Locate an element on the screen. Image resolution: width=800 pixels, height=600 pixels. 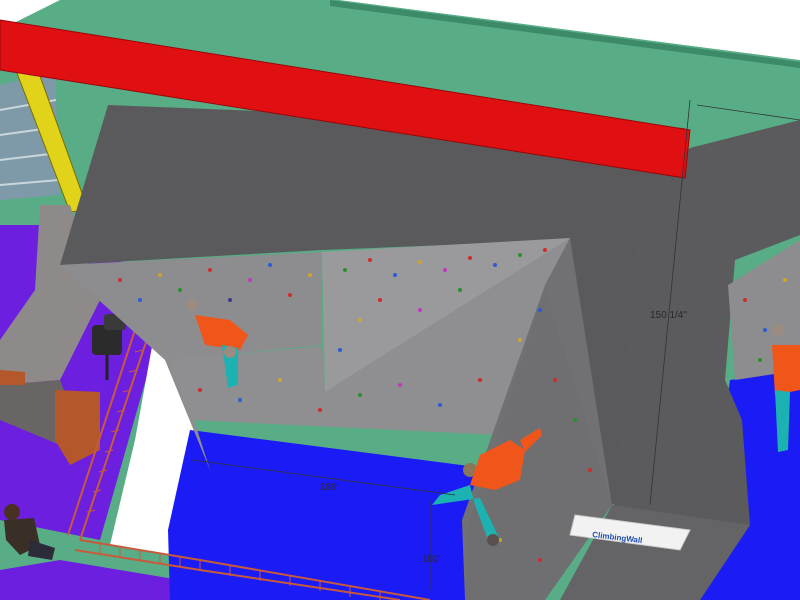
dimension-depth-label: 102" is located at coordinates (432, 559).